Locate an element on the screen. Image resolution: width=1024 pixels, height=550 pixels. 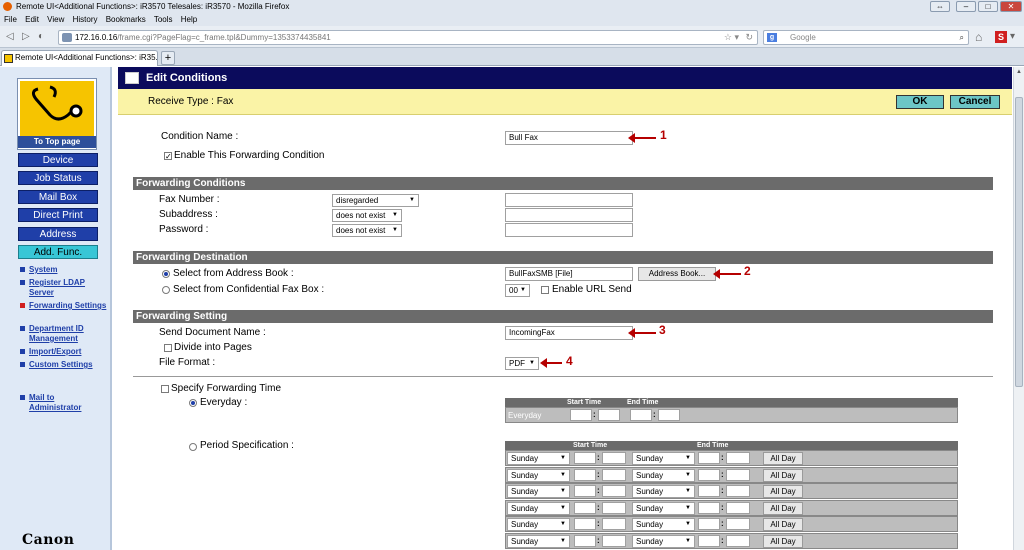
nav-add-func-button: Add. Func. is located at coordinates (58, 252).